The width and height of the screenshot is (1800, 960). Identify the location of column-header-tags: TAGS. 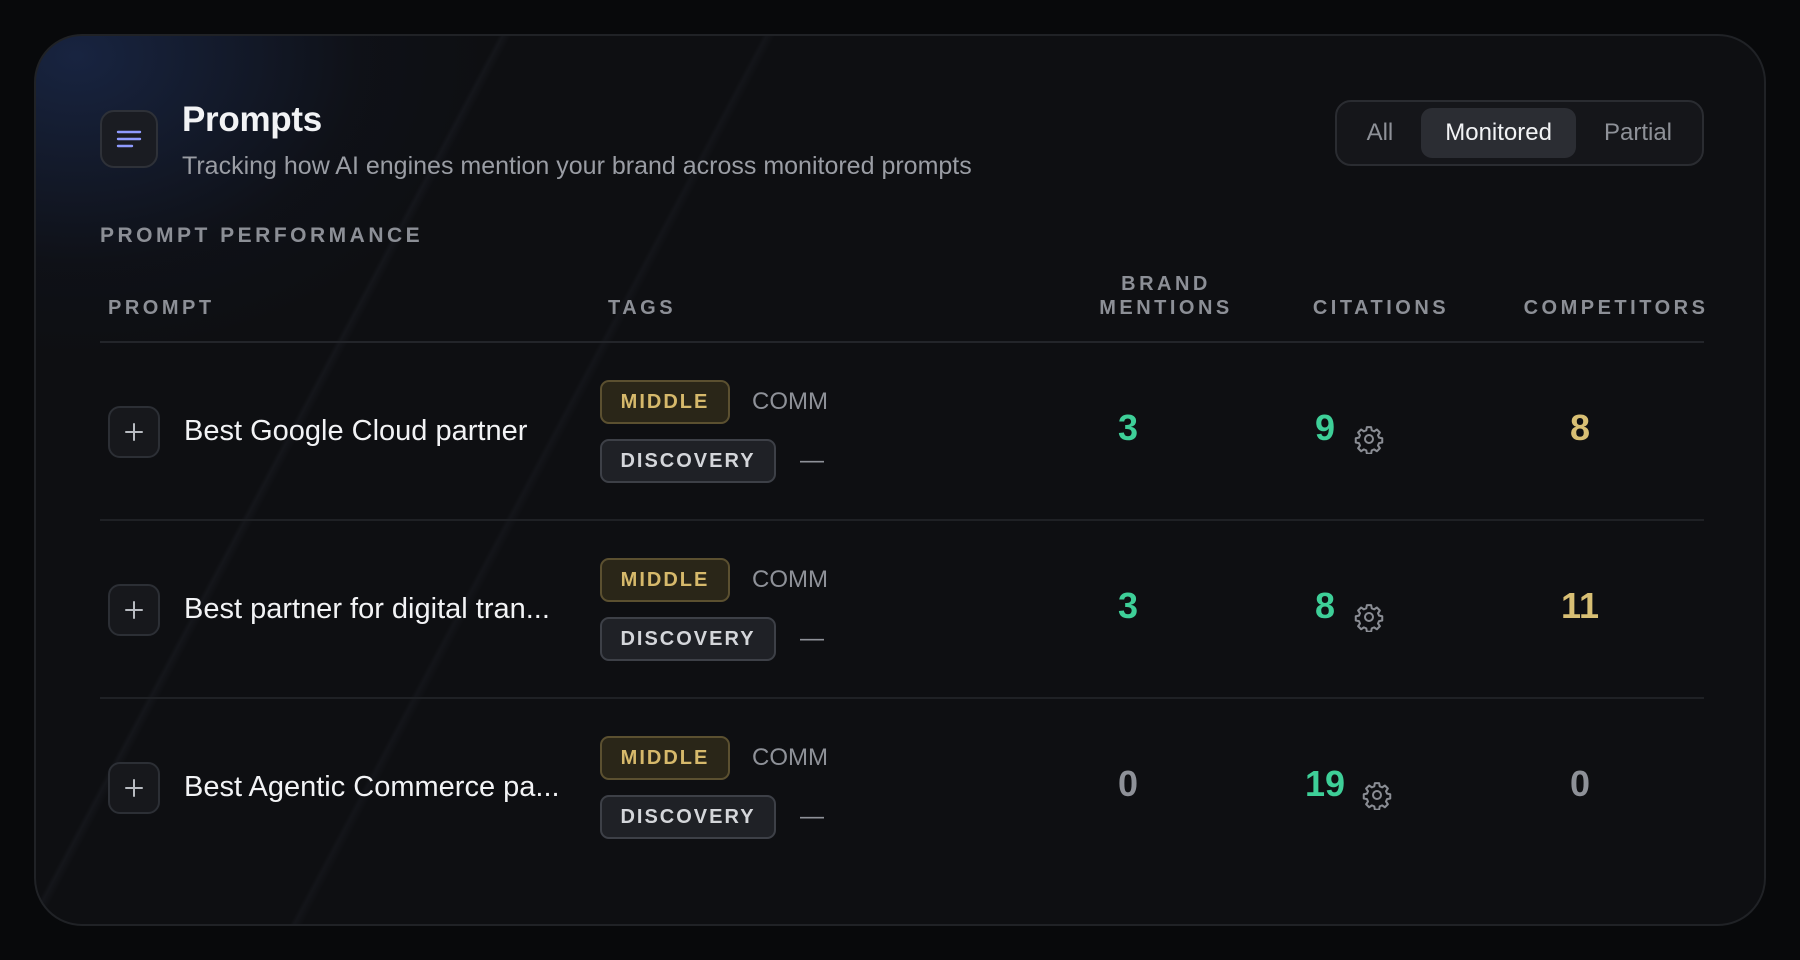
(642, 308).